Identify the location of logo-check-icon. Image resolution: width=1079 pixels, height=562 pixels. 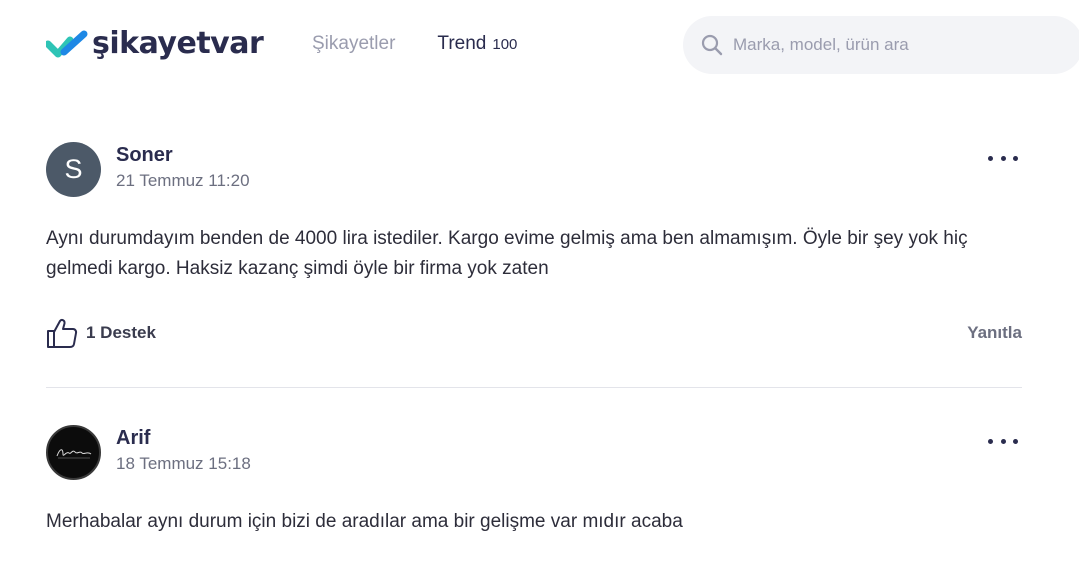
(67, 44).